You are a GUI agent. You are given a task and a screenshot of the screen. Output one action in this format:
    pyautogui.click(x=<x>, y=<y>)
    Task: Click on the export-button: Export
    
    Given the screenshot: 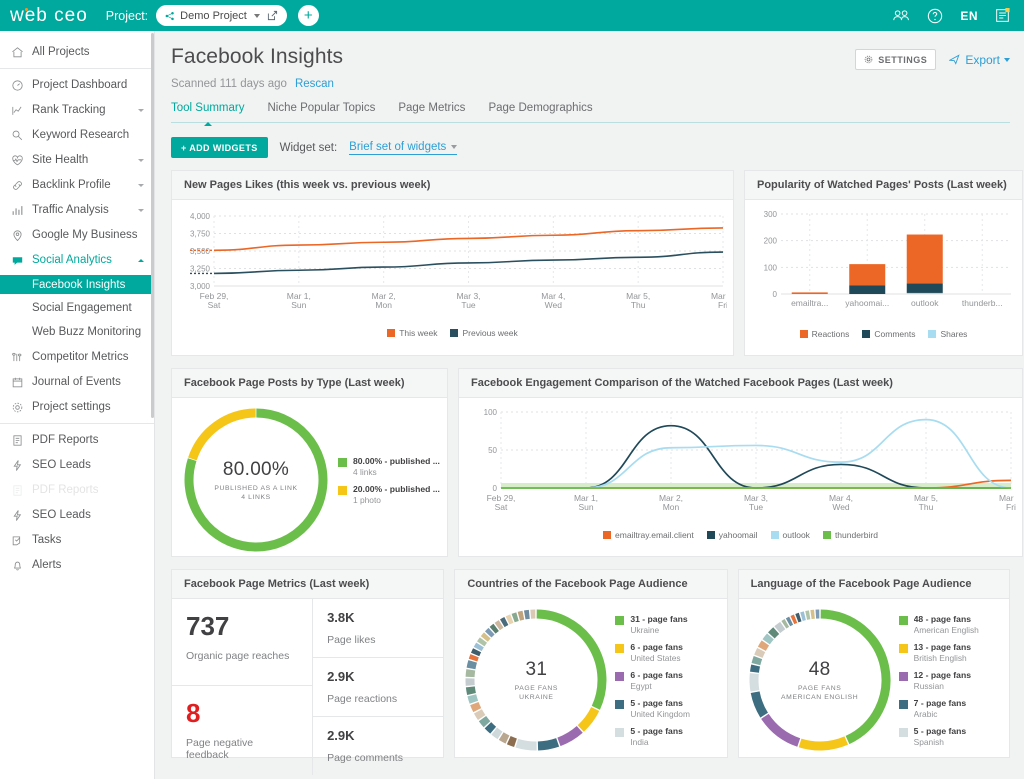 What is the action you would take?
    pyautogui.click(x=979, y=60)
    